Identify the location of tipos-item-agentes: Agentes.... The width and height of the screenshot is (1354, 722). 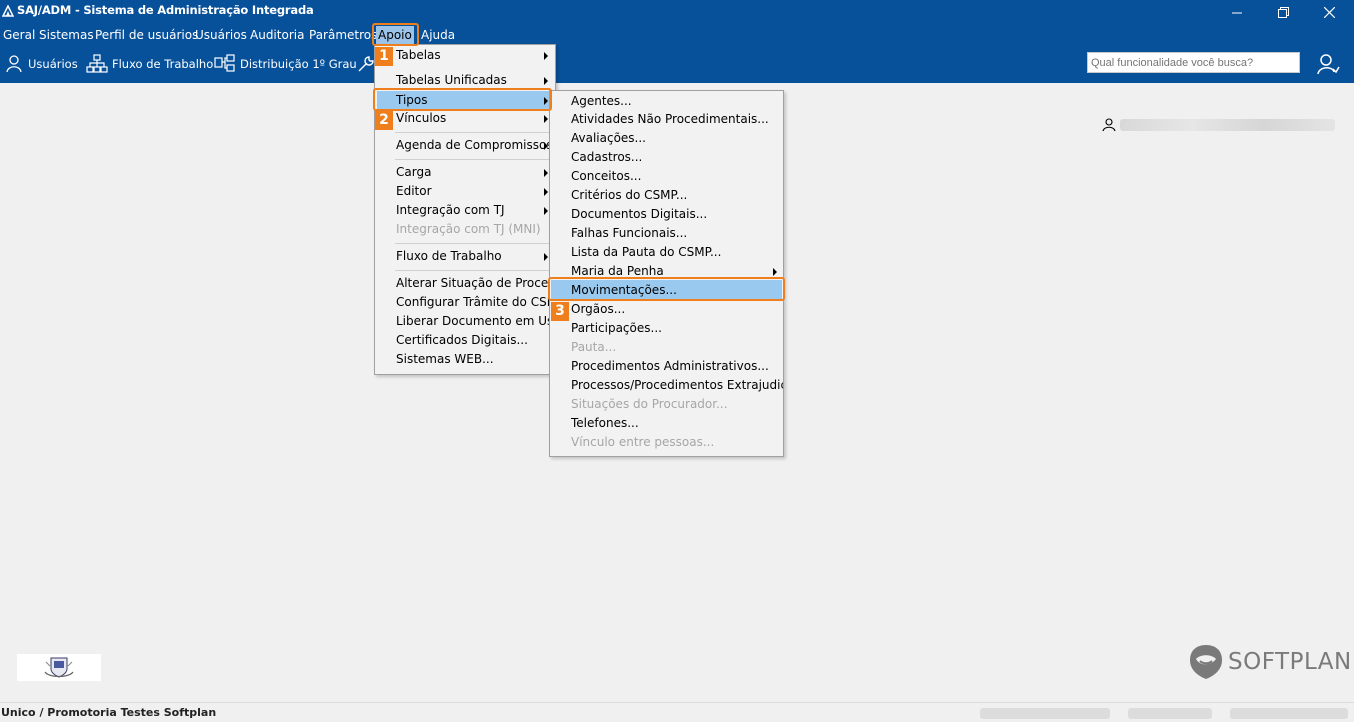
(676, 101).